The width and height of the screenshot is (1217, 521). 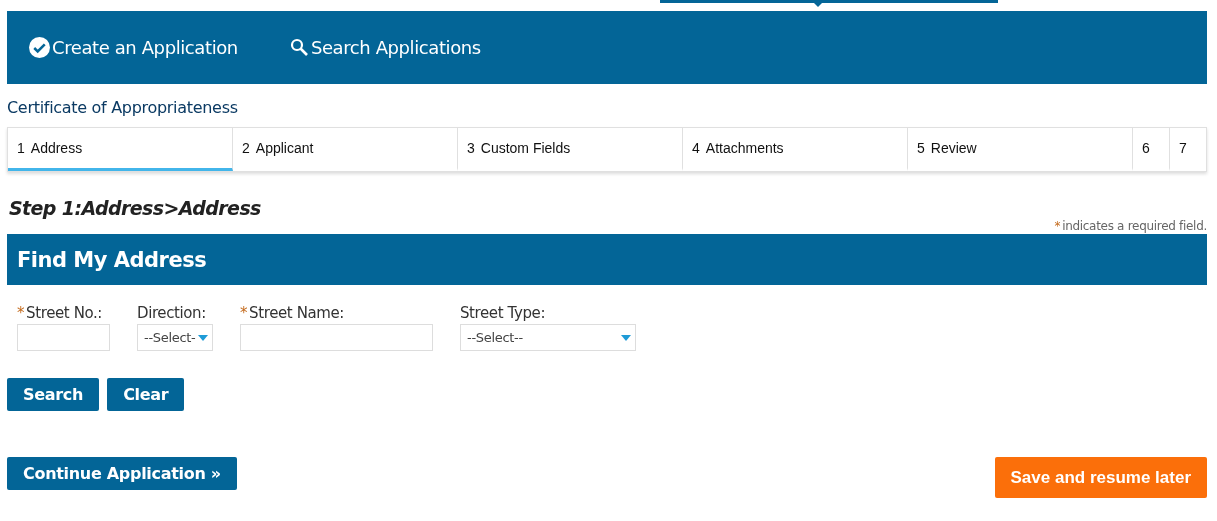 What do you see at coordinates (39, 47) in the screenshot?
I see `check-circle-icon` at bounding box center [39, 47].